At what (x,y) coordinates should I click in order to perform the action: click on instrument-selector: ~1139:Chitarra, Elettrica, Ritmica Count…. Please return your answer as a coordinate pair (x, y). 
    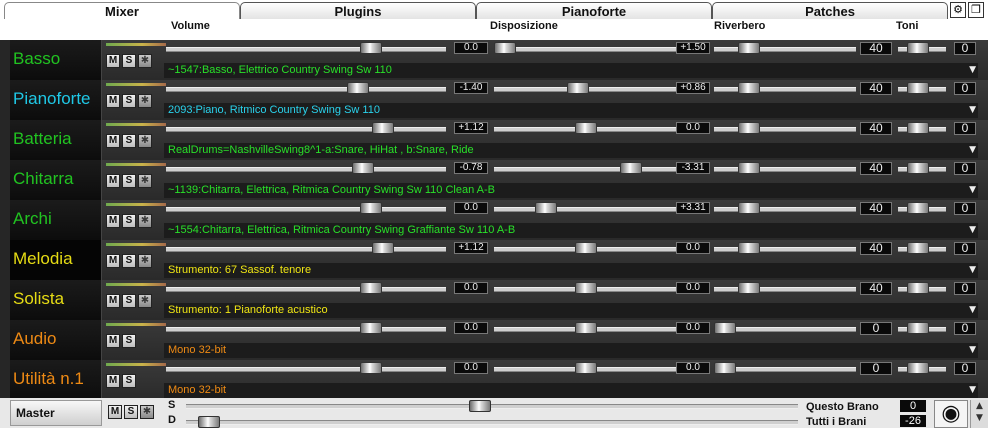
    Looking at the image, I should click on (571, 190).